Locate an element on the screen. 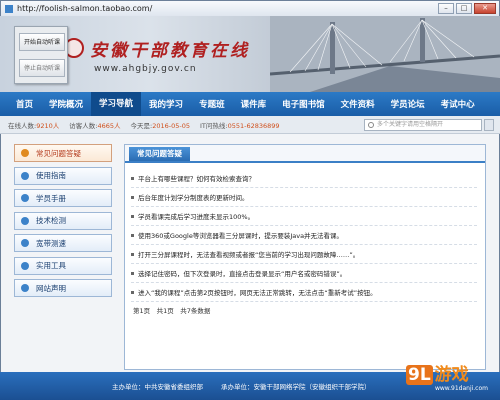 Image resolution: width=500 pixels, height=400 pixels. sidebar-item-speed-test: 宽带测速 is located at coordinates (63, 243).